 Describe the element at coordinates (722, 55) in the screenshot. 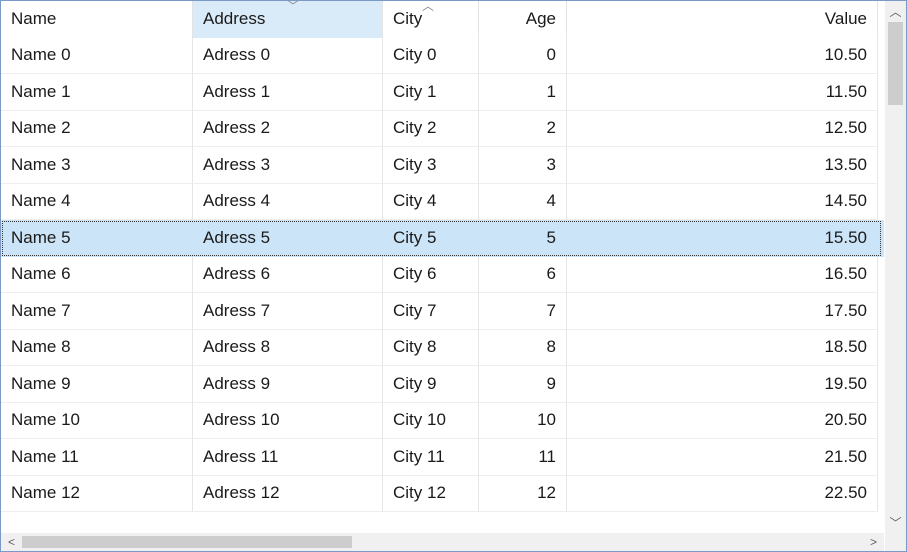

I see `cell-value: 10.50` at that location.